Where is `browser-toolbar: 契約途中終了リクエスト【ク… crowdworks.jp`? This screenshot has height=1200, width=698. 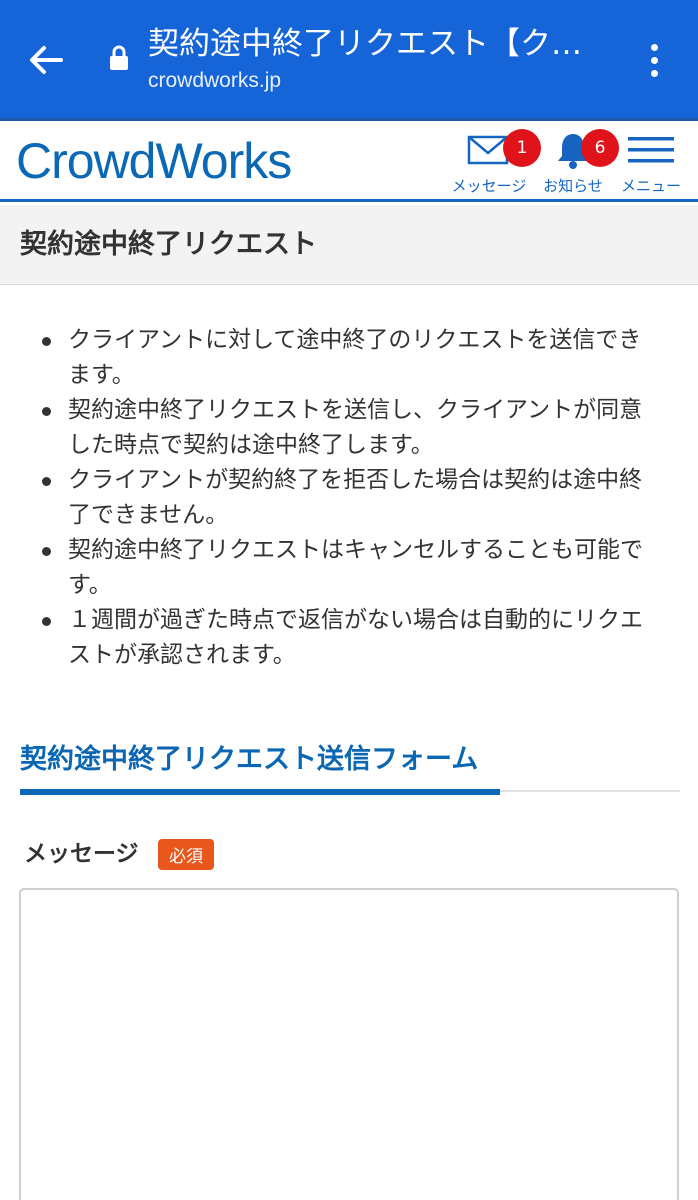
browser-toolbar: 契約途中終了リクエスト【ク… crowdworks.jp is located at coordinates (349, 59).